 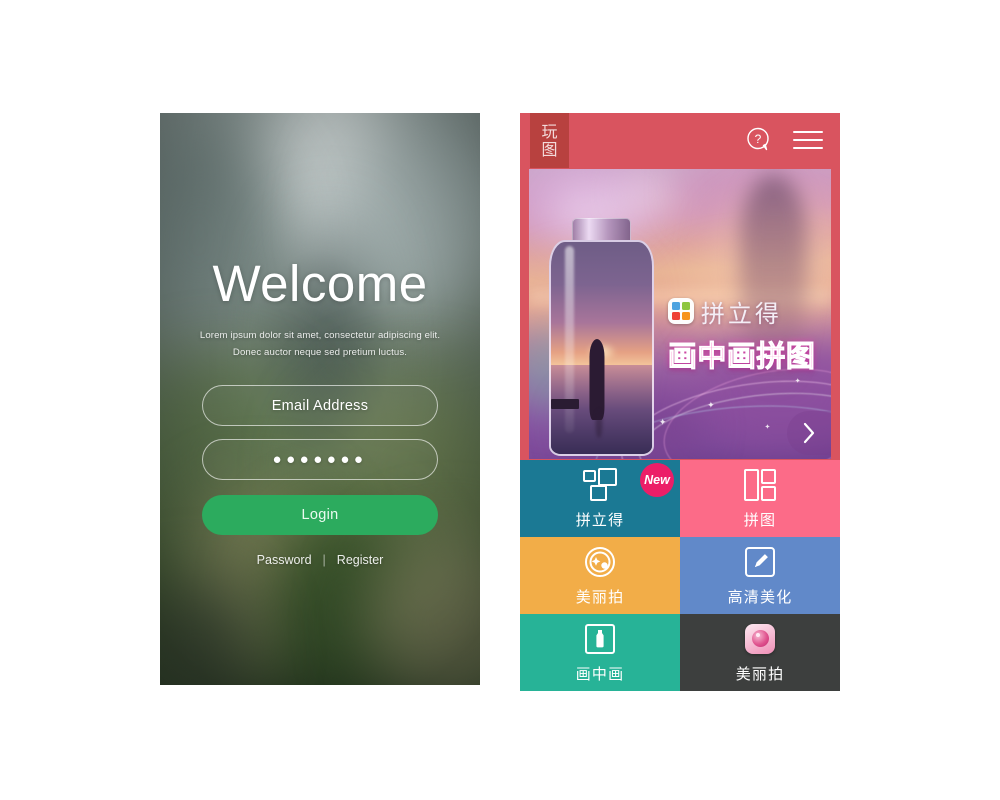 I want to click on banner-subtitle: 画中画拼图, so click(x=741, y=355).